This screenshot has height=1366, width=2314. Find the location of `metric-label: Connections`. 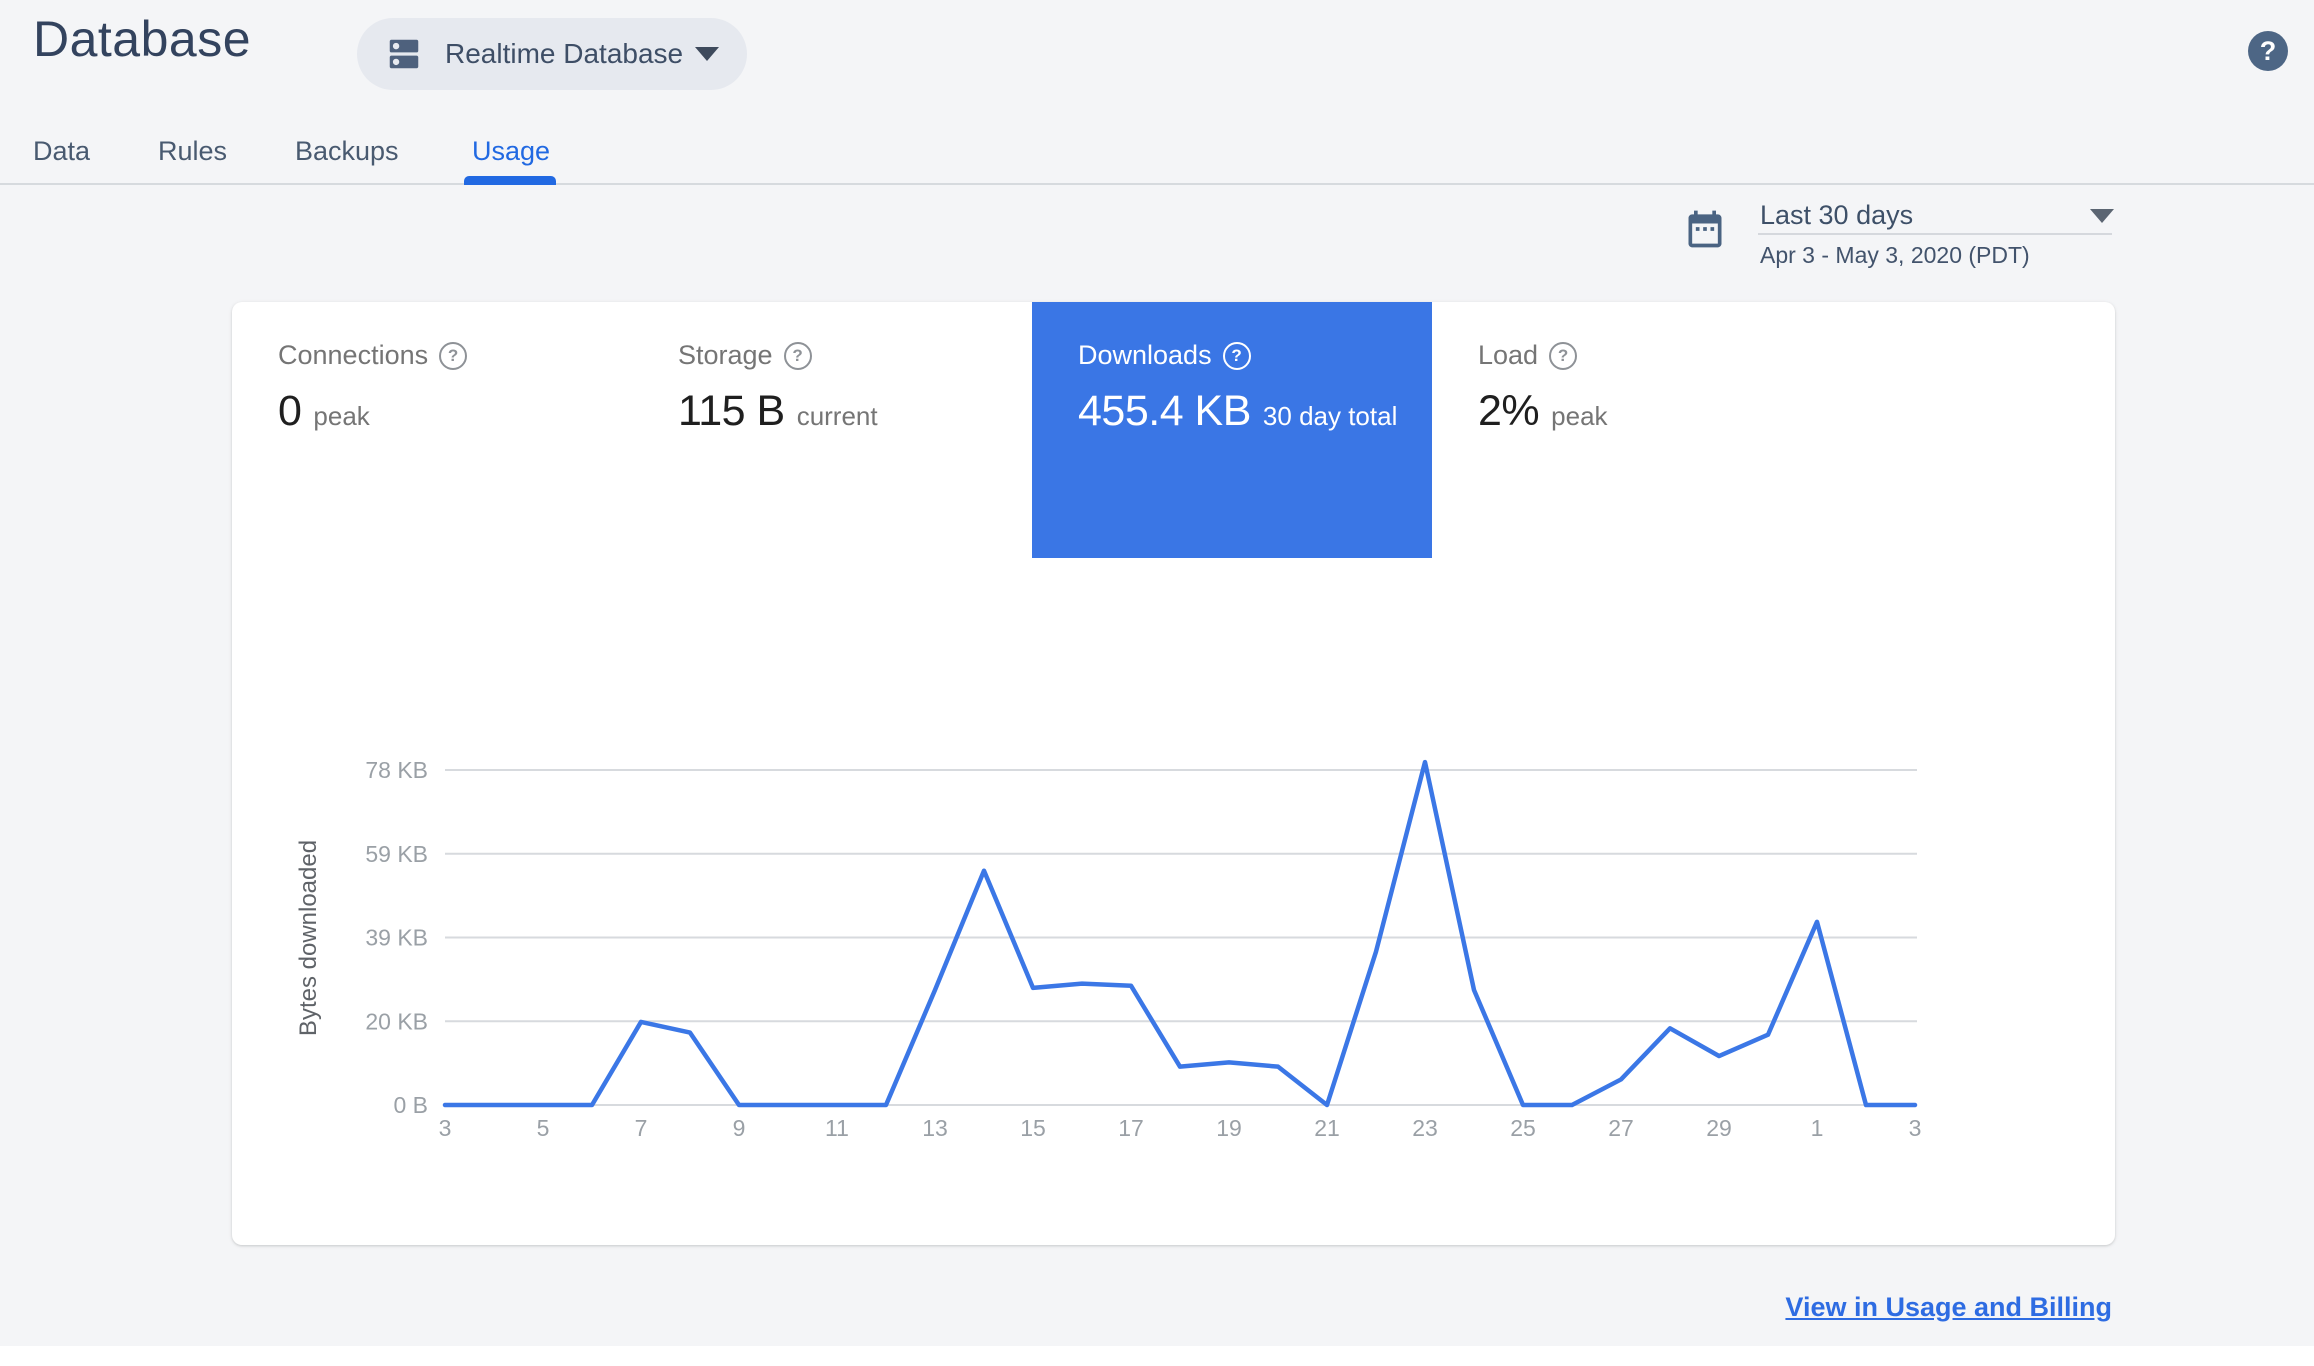

metric-label: Connections is located at coordinates (353, 355).